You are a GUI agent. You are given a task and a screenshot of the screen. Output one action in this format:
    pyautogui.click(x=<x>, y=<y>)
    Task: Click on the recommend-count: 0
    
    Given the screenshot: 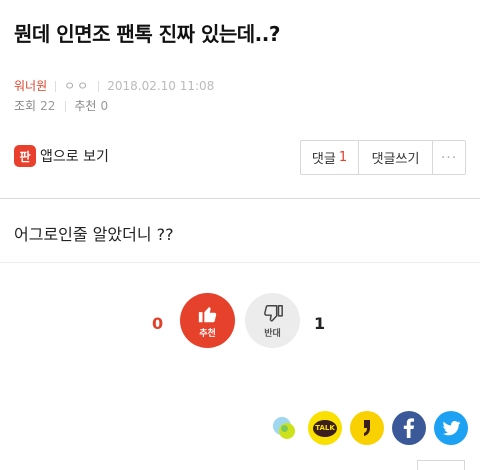 What is the action you would take?
    pyautogui.click(x=104, y=106)
    